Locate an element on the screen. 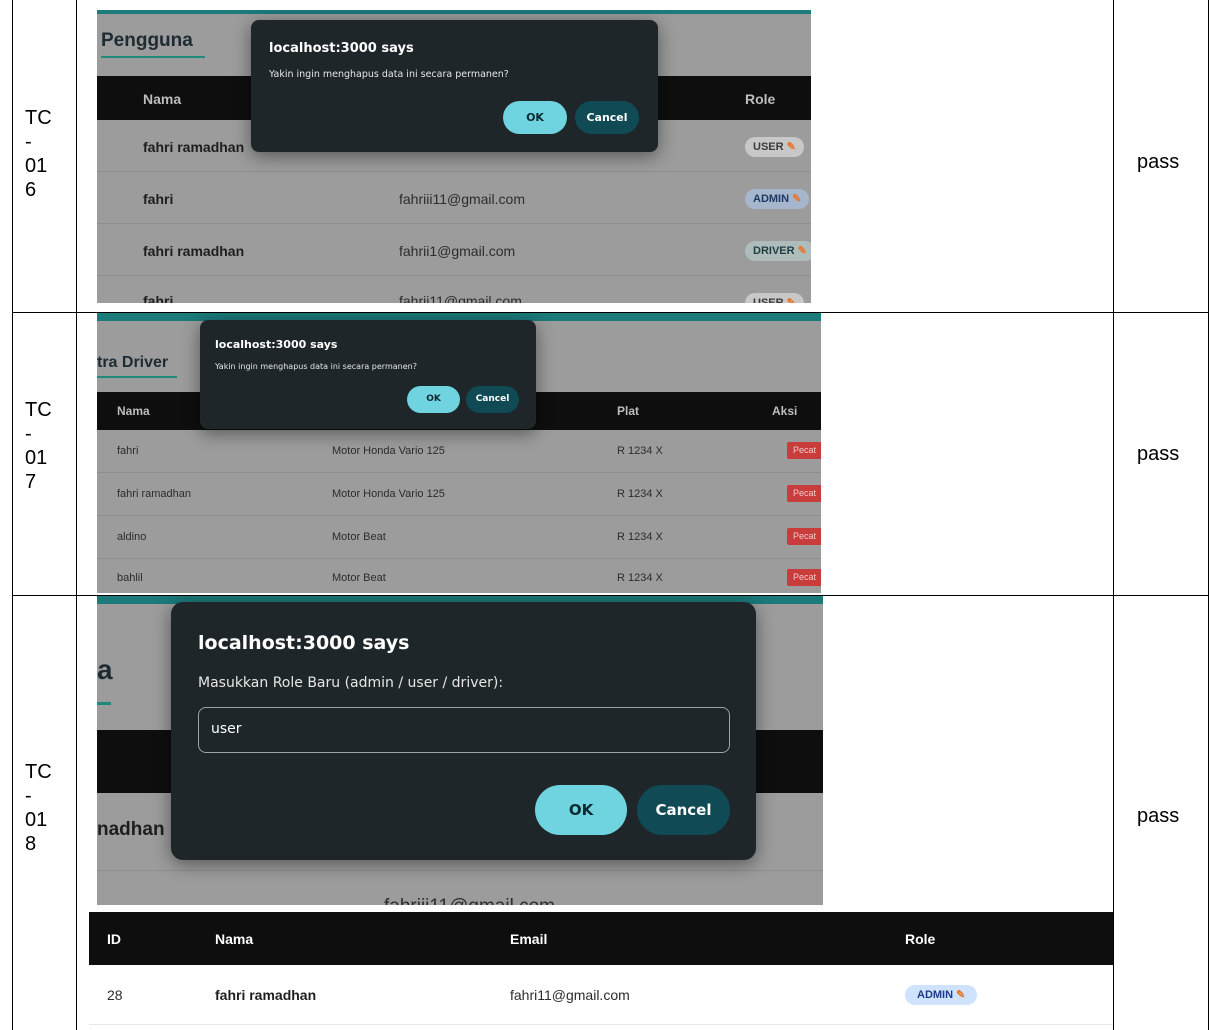  test-case-id: TC -01 7 is located at coordinates (38, 446).